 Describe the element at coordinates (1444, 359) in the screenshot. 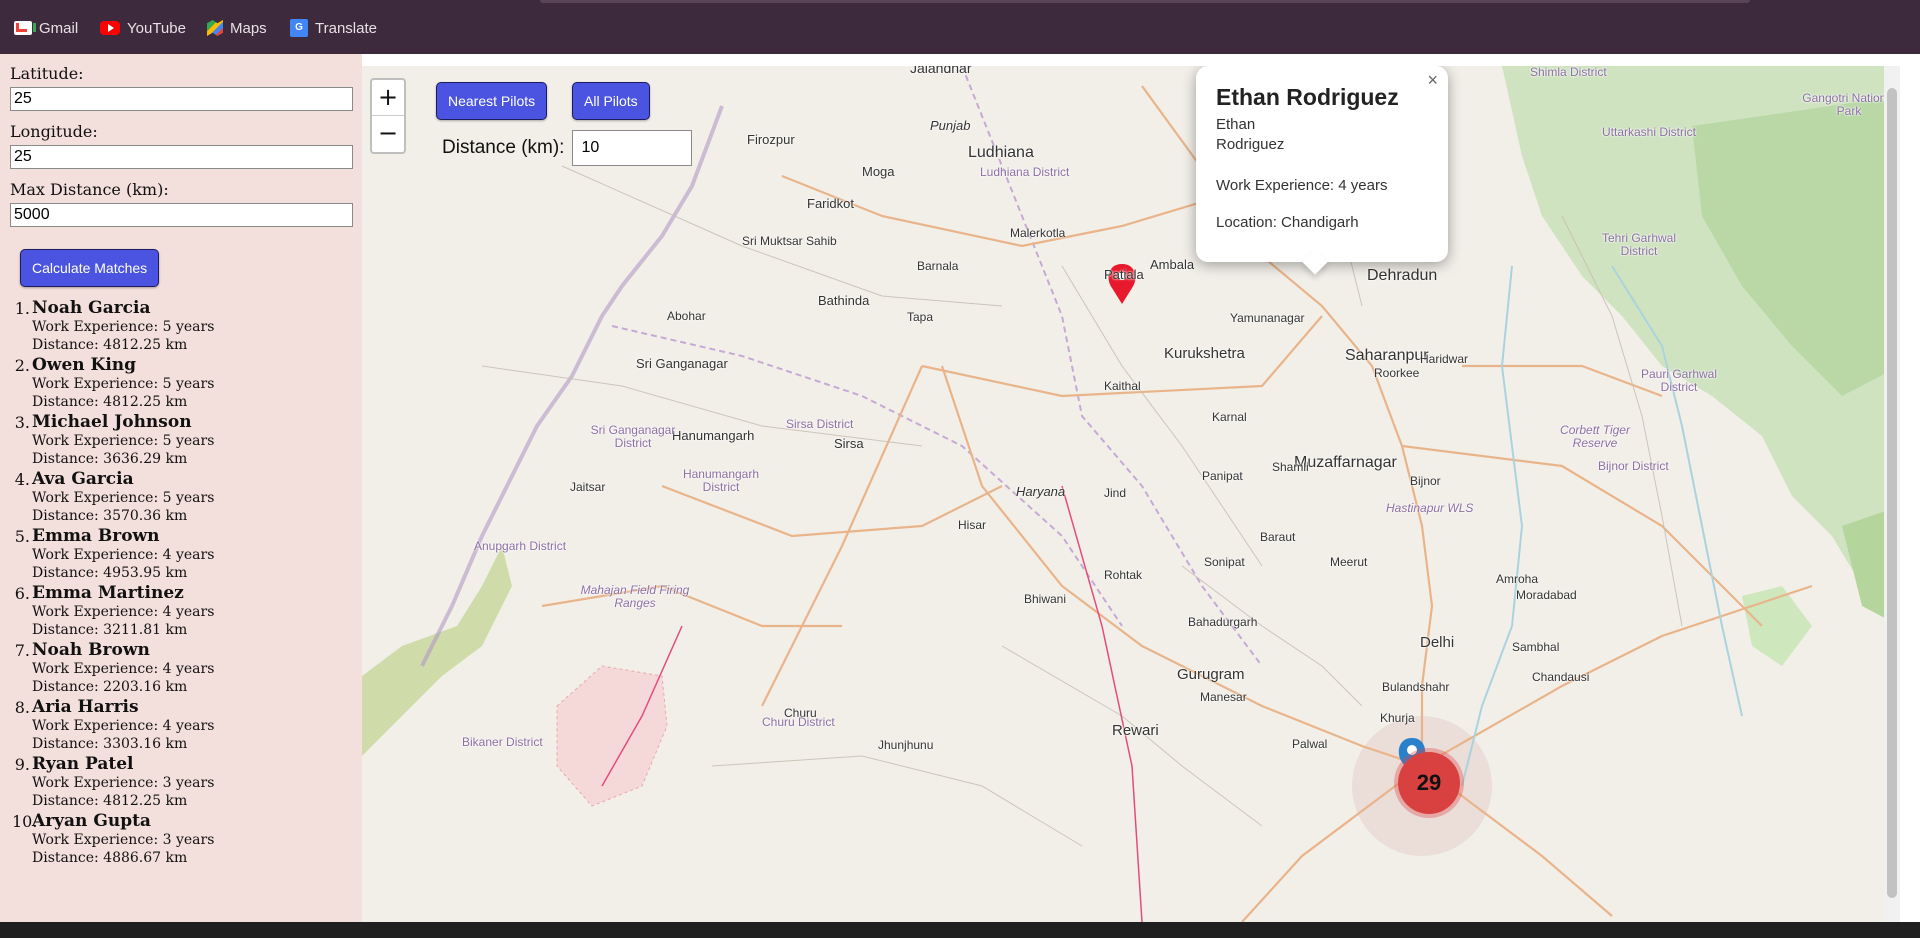

I see `map-place-label: Haridwar` at that location.